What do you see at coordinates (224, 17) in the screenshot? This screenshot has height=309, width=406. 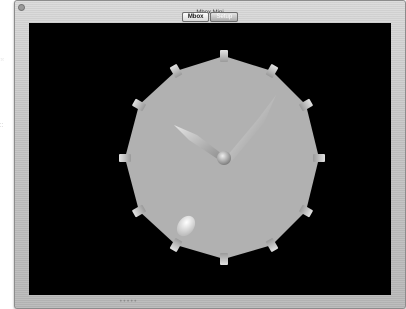 I see `tab-setup: Setup` at bounding box center [224, 17].